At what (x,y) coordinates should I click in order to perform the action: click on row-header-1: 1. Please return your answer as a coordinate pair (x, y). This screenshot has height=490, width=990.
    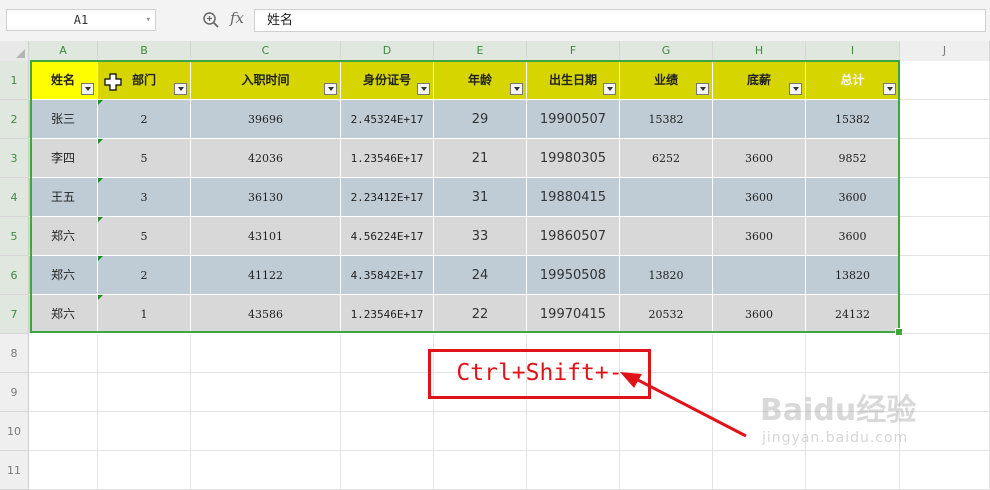
    Looking at the image, I should click on (14, 80).